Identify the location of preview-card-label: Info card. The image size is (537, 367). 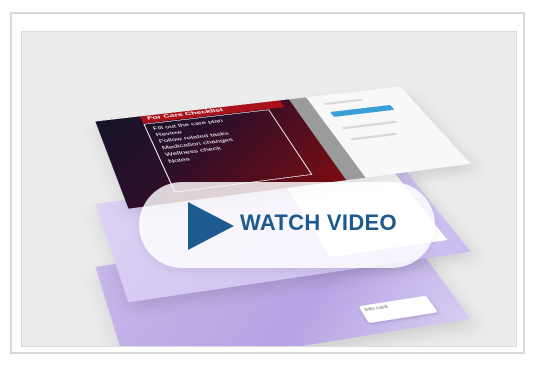
(376, 308).